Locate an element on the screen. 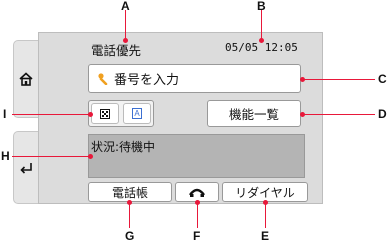  hook-button is located at coordinates (197, 192).